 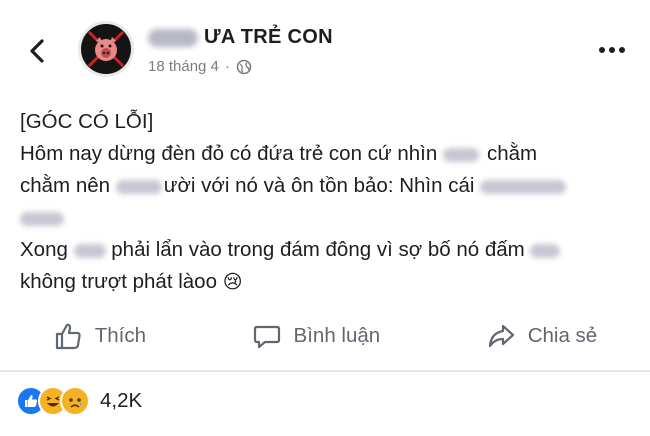 I want to click on post-text: chằm, so click(x=512, y=153).